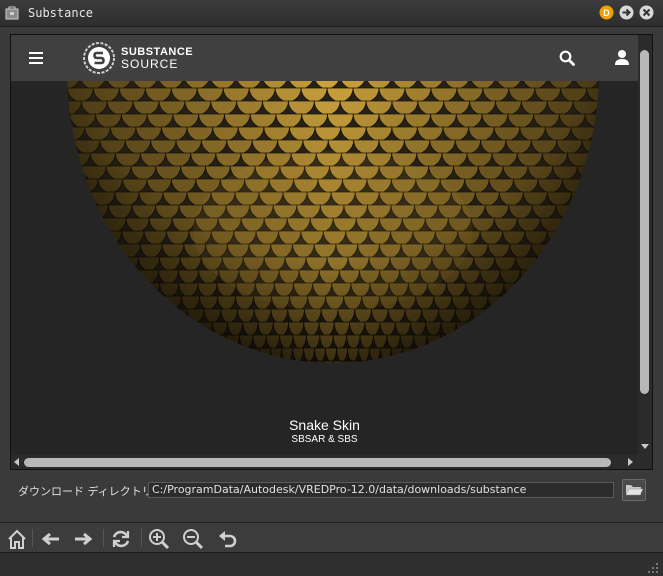 The width and height of the screenshot is (663, 576). I want to click on hamburger-menu-icon, so click(36, 58).